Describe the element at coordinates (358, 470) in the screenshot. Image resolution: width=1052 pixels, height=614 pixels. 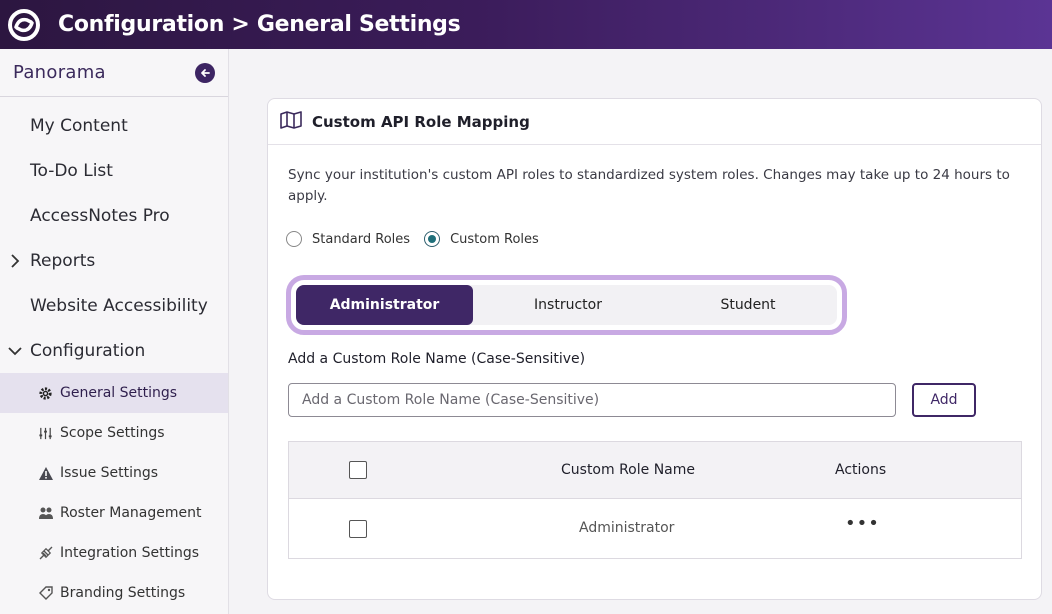
I see `select-all-checkbox` at that location.